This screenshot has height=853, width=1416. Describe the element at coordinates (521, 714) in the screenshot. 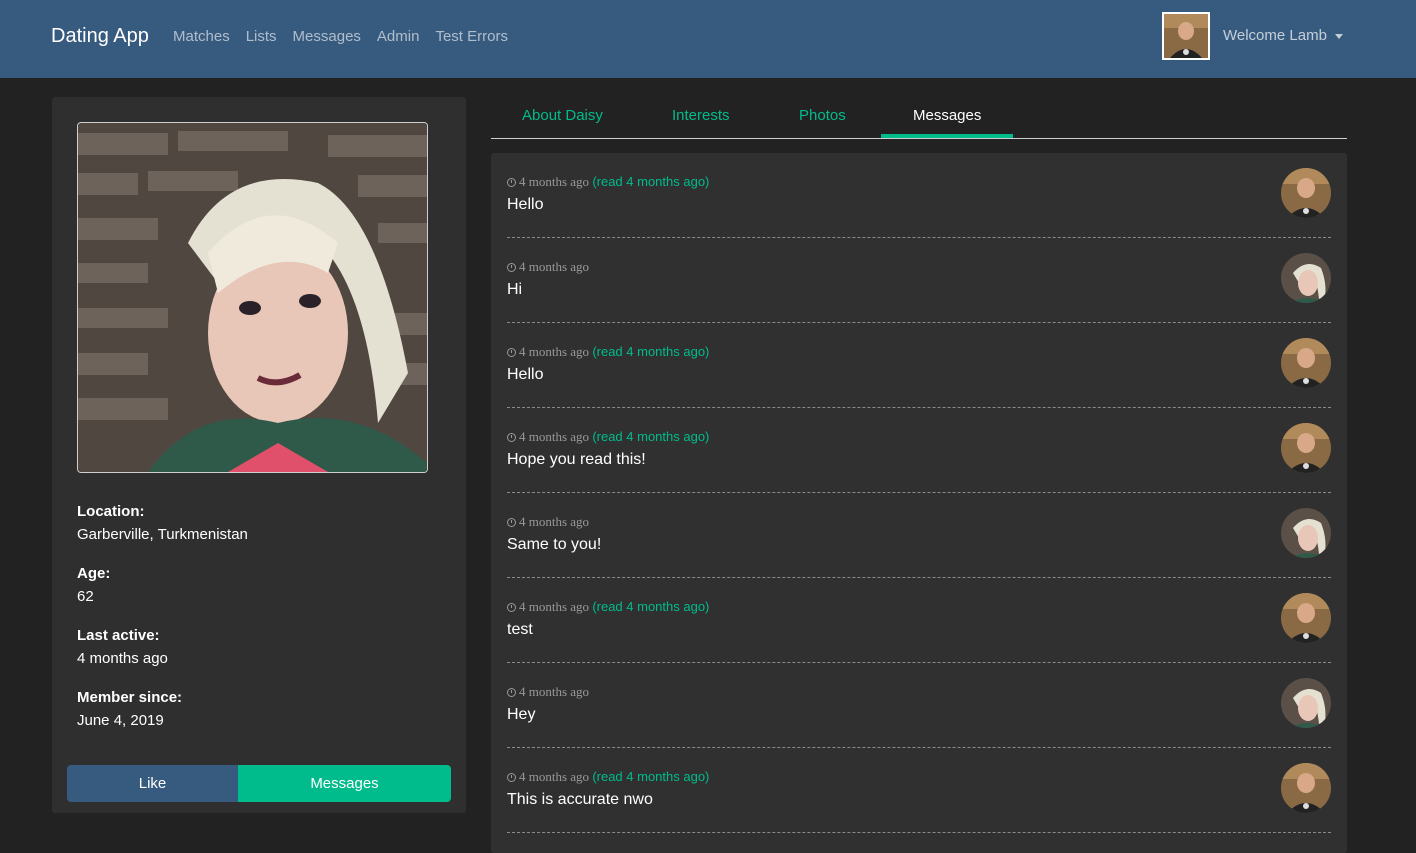

I see `message-text: Hey` at that location.